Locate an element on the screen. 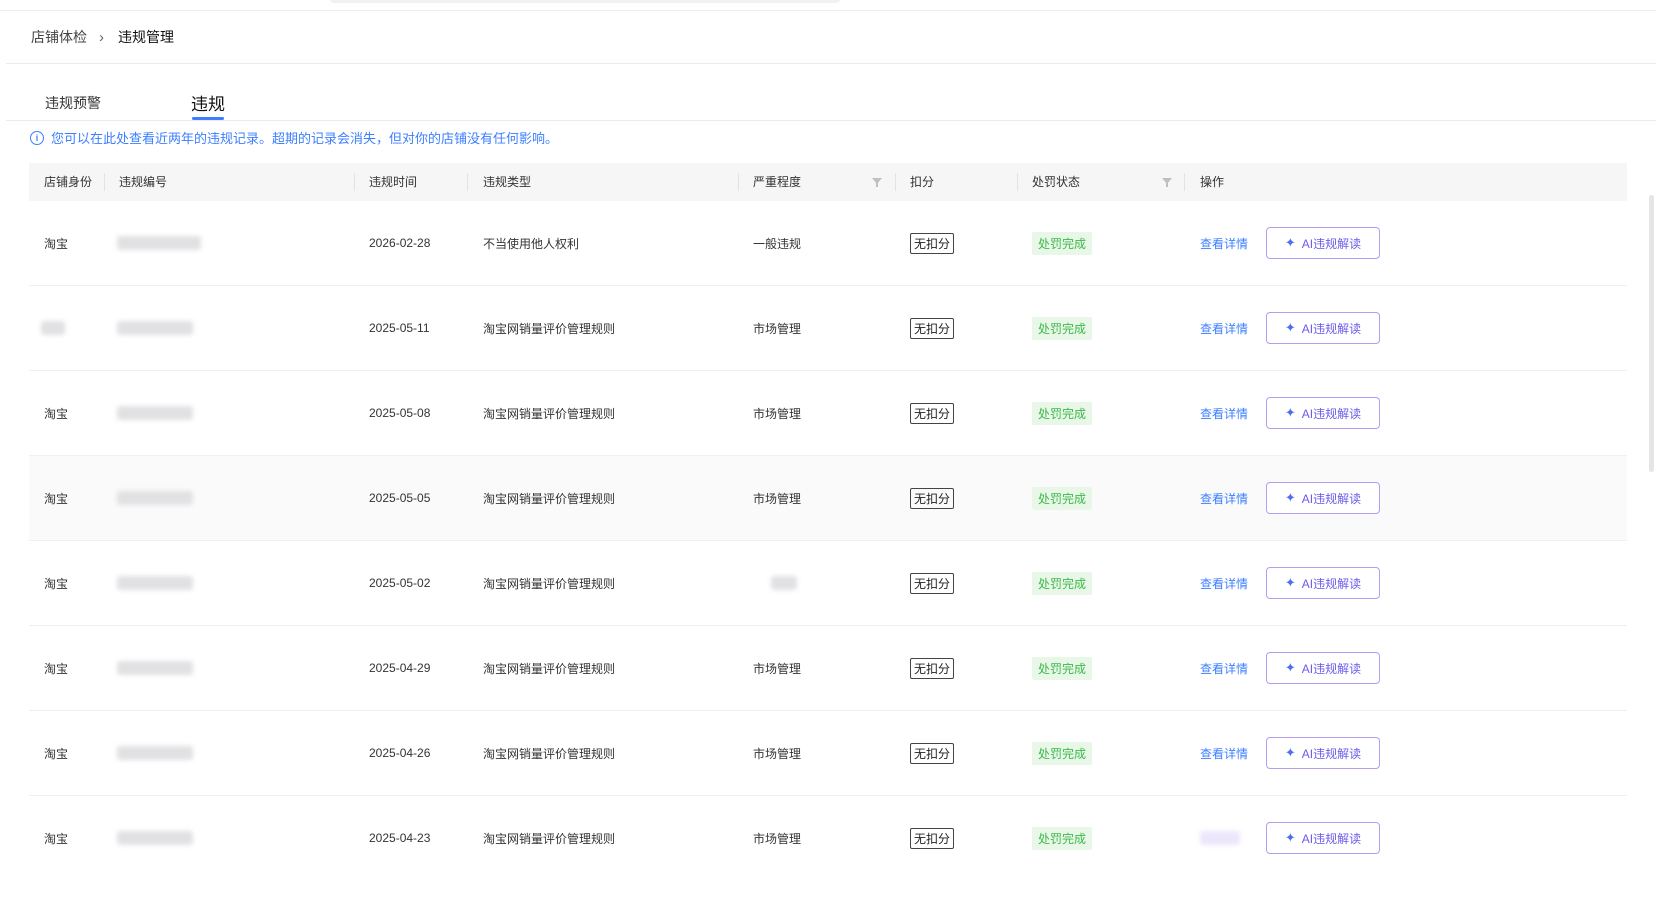 This screenshot has height=923, width=1656. breadcrumb-root: 店铺体检 is located at coordinates (59, 37).